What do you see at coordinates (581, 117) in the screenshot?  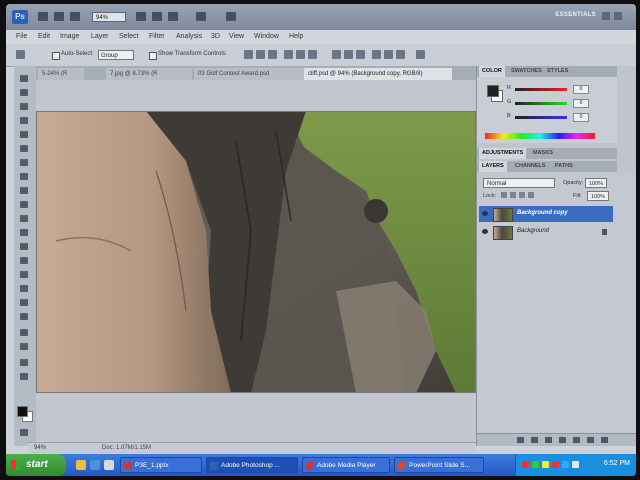 I see `blue-value: 0` at bounding box center [581, 117].